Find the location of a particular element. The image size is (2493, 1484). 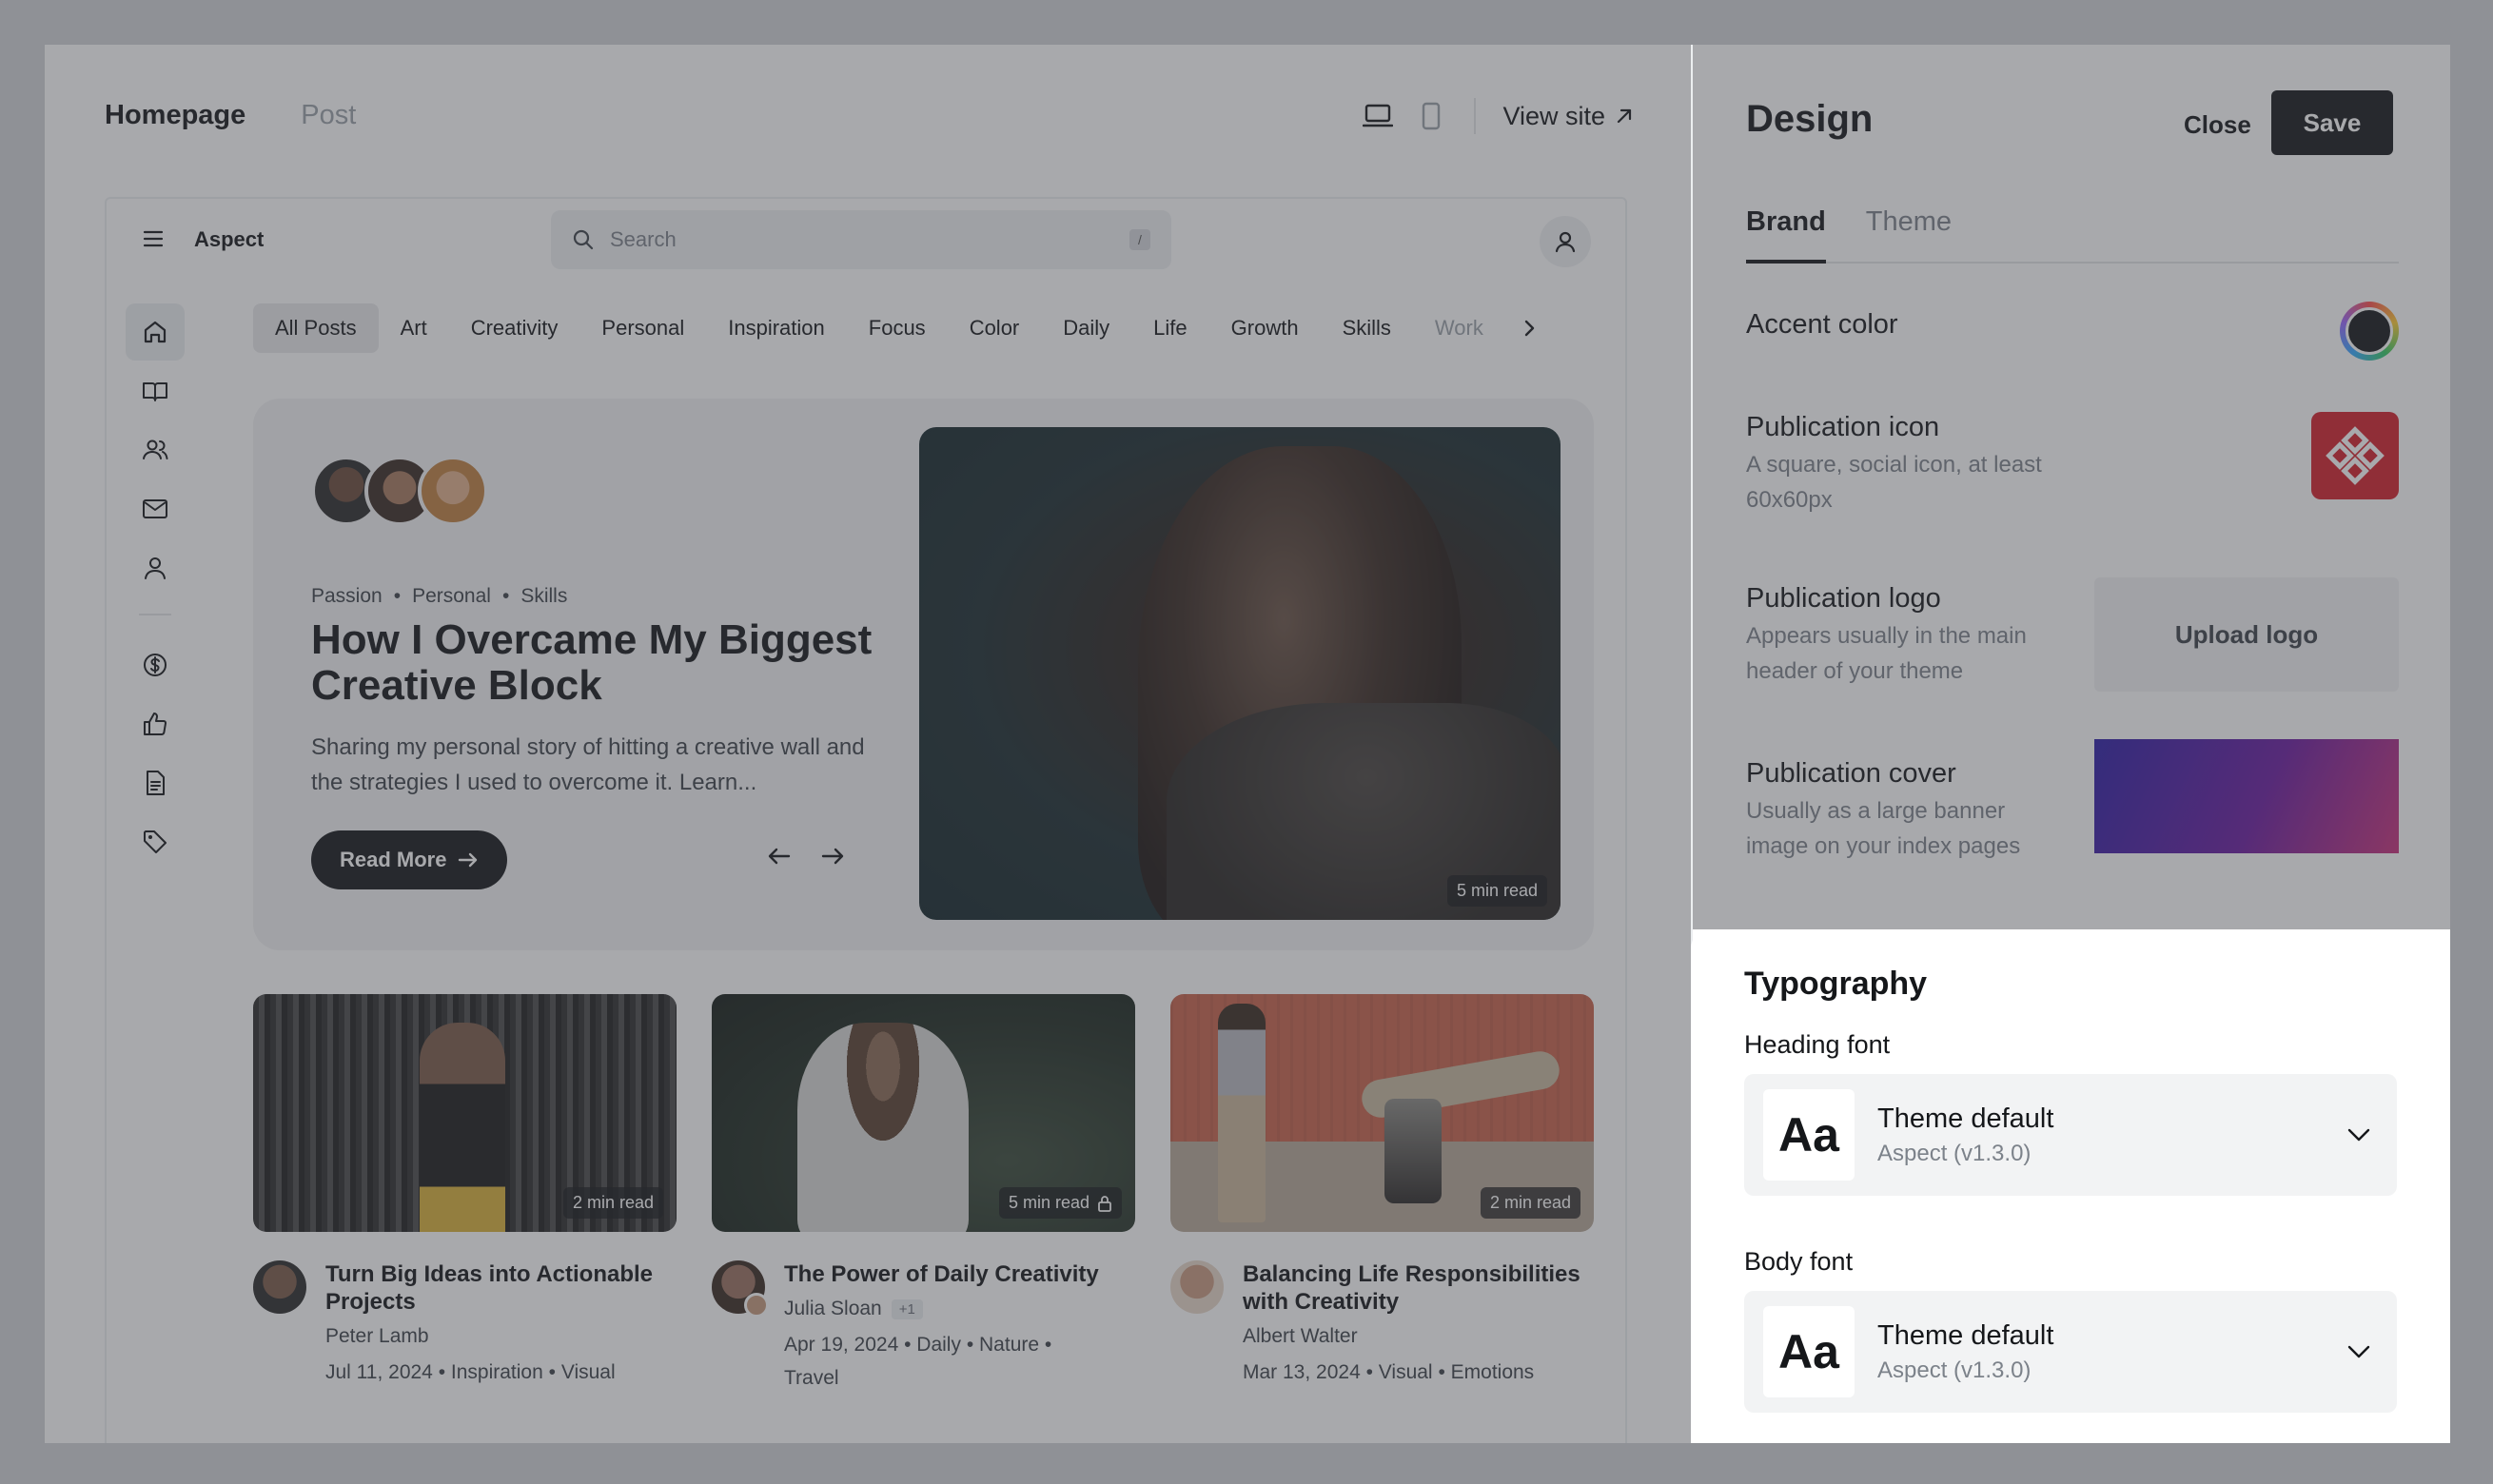

font-source: Aspect (v1.3.0) is located at coordinates (1954, 1370).